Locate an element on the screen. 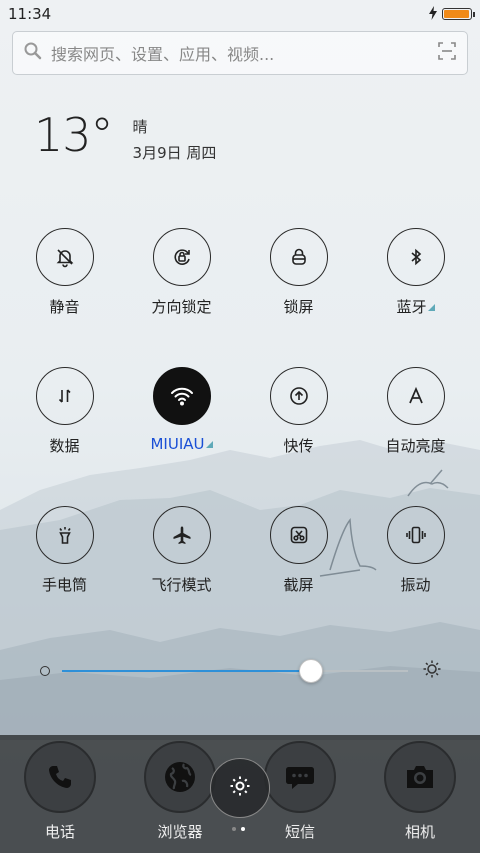 This screenshot has width=480, height=853. mobile-data-icon is located at coordinates (64, 396).